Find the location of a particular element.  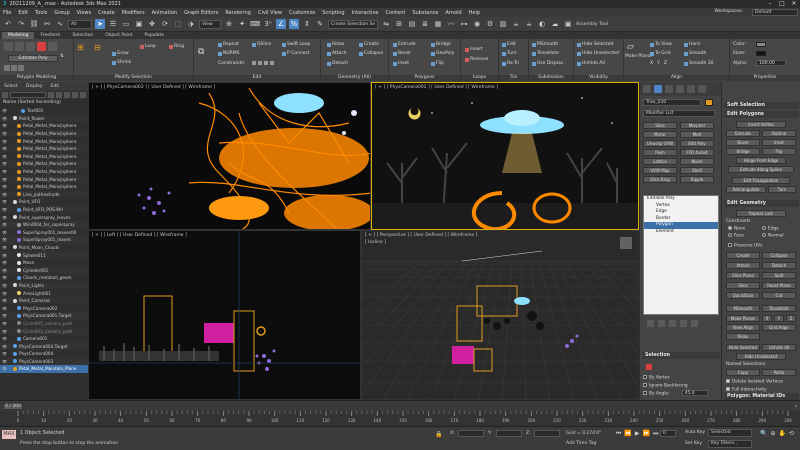

undo-icon: ↶ is located at coordinates (8, 24).